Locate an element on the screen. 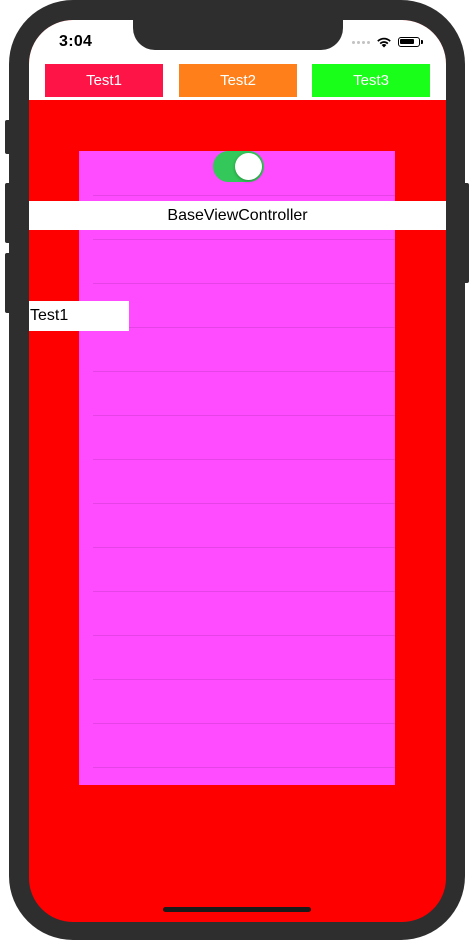 This screenshot has height=940, width=474. notch is located at coordinates (238, 35).